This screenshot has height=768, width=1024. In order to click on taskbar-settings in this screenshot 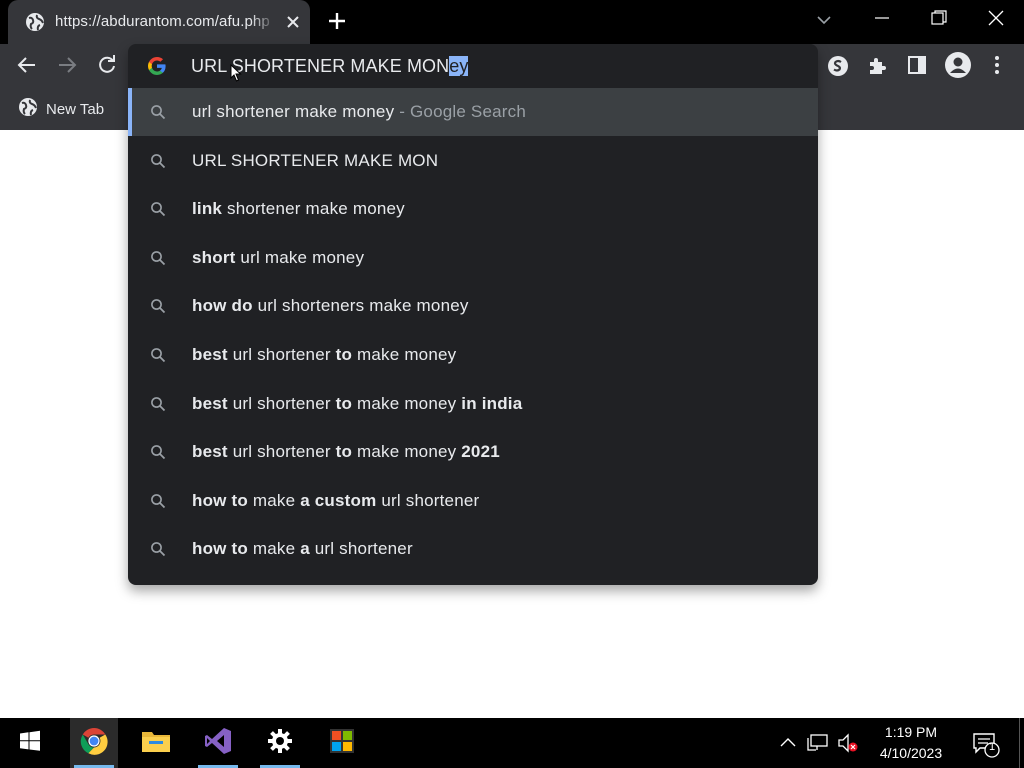, I will do `click(280, 743)`.